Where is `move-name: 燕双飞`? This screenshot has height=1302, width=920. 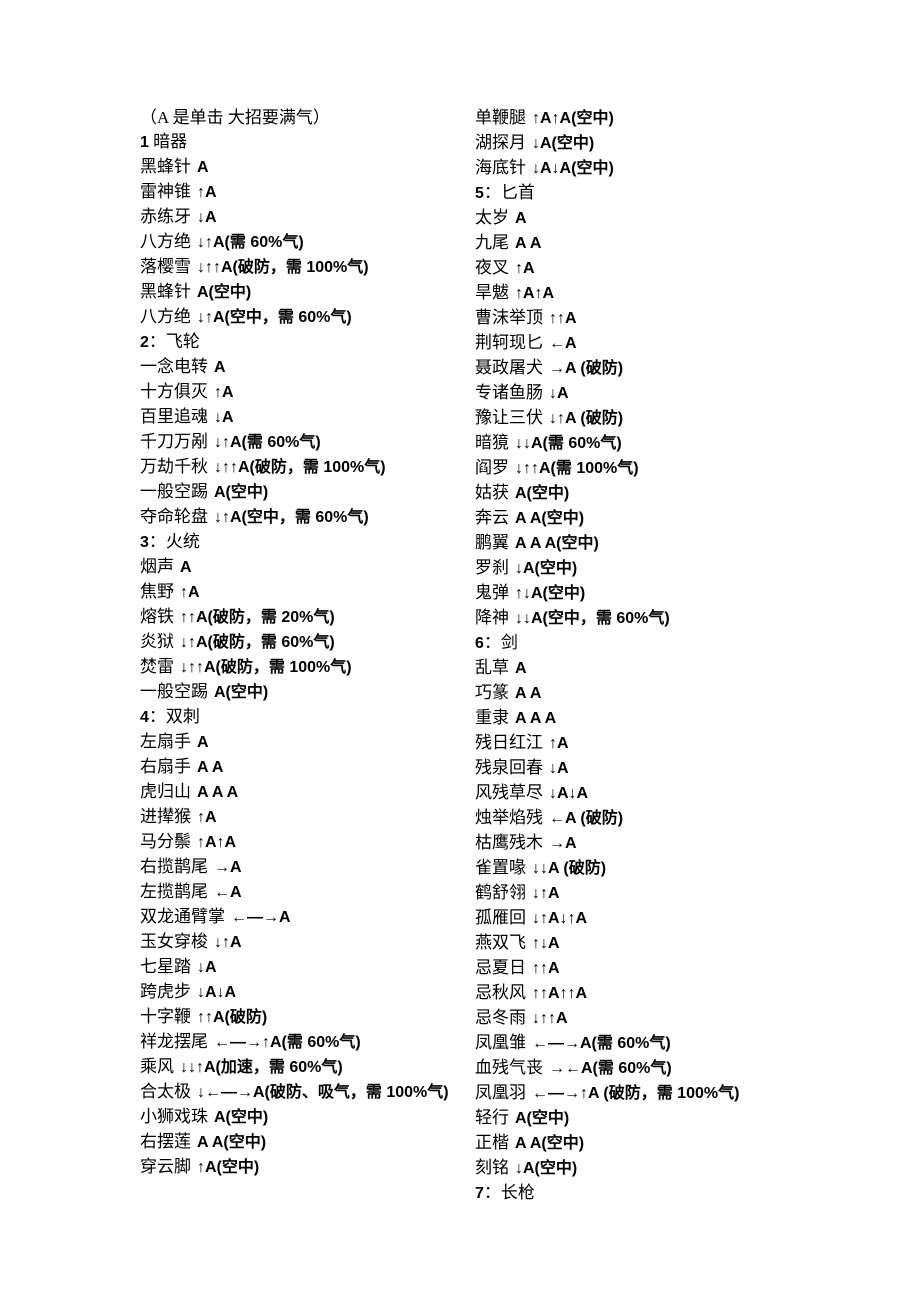
move-name: 燕双飞 is located at coordinates (500, 942).